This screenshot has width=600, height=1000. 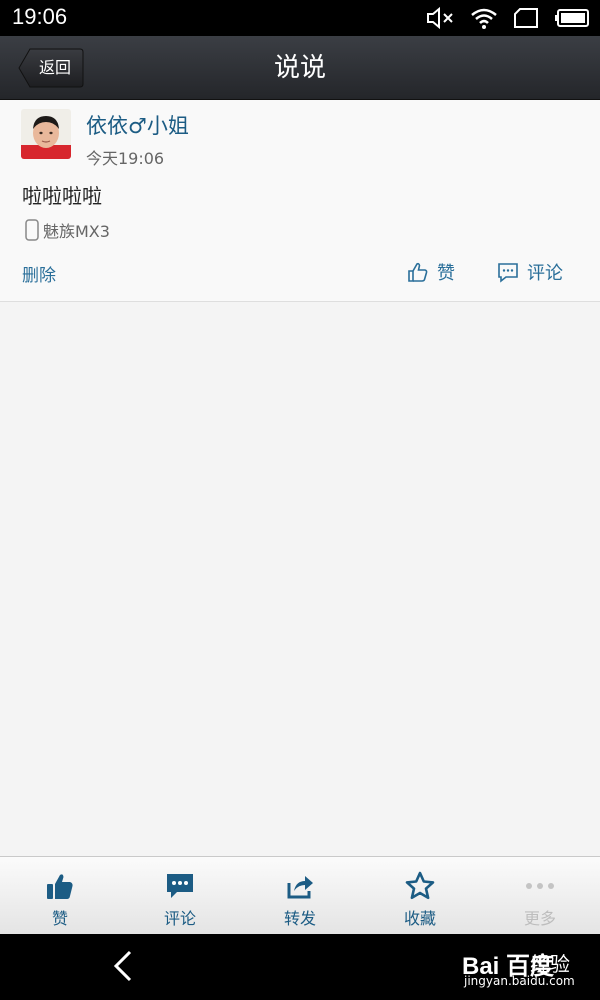 I want to click on comment-label: 评论, so click(x=545, y=273).